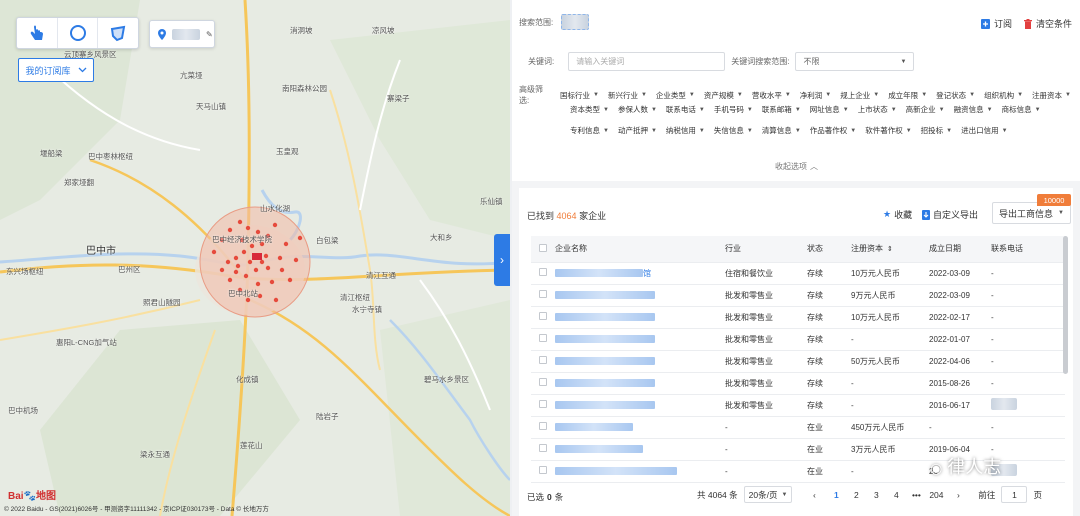 The height and width of the screenshot is (516, 1080). Describe the element at coordinates (896, 495) in the screenshot. I see `page-button: 4` at that location.